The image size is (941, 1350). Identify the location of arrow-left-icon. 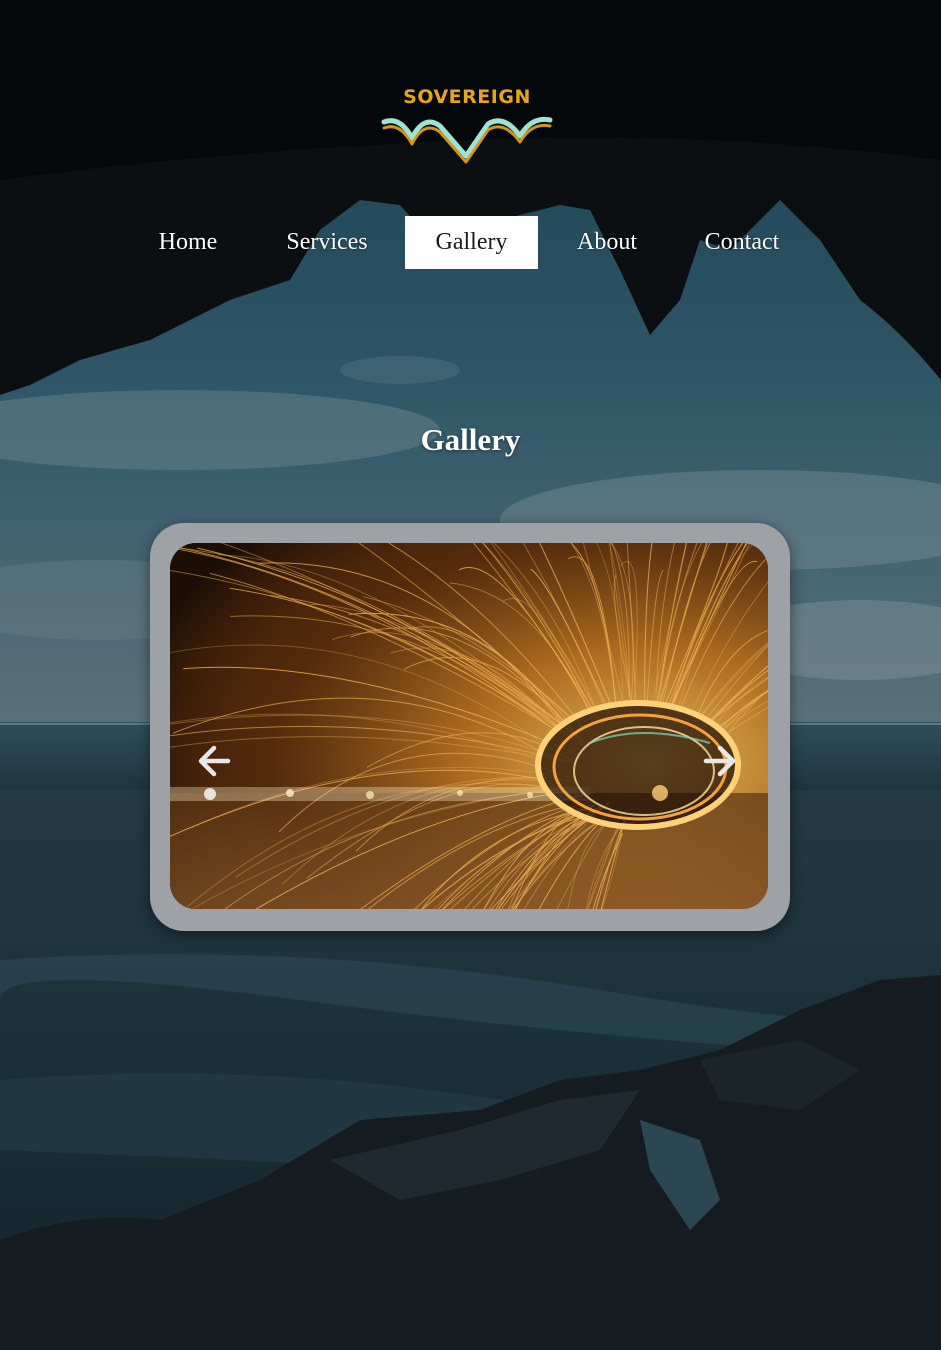
(214, 761).